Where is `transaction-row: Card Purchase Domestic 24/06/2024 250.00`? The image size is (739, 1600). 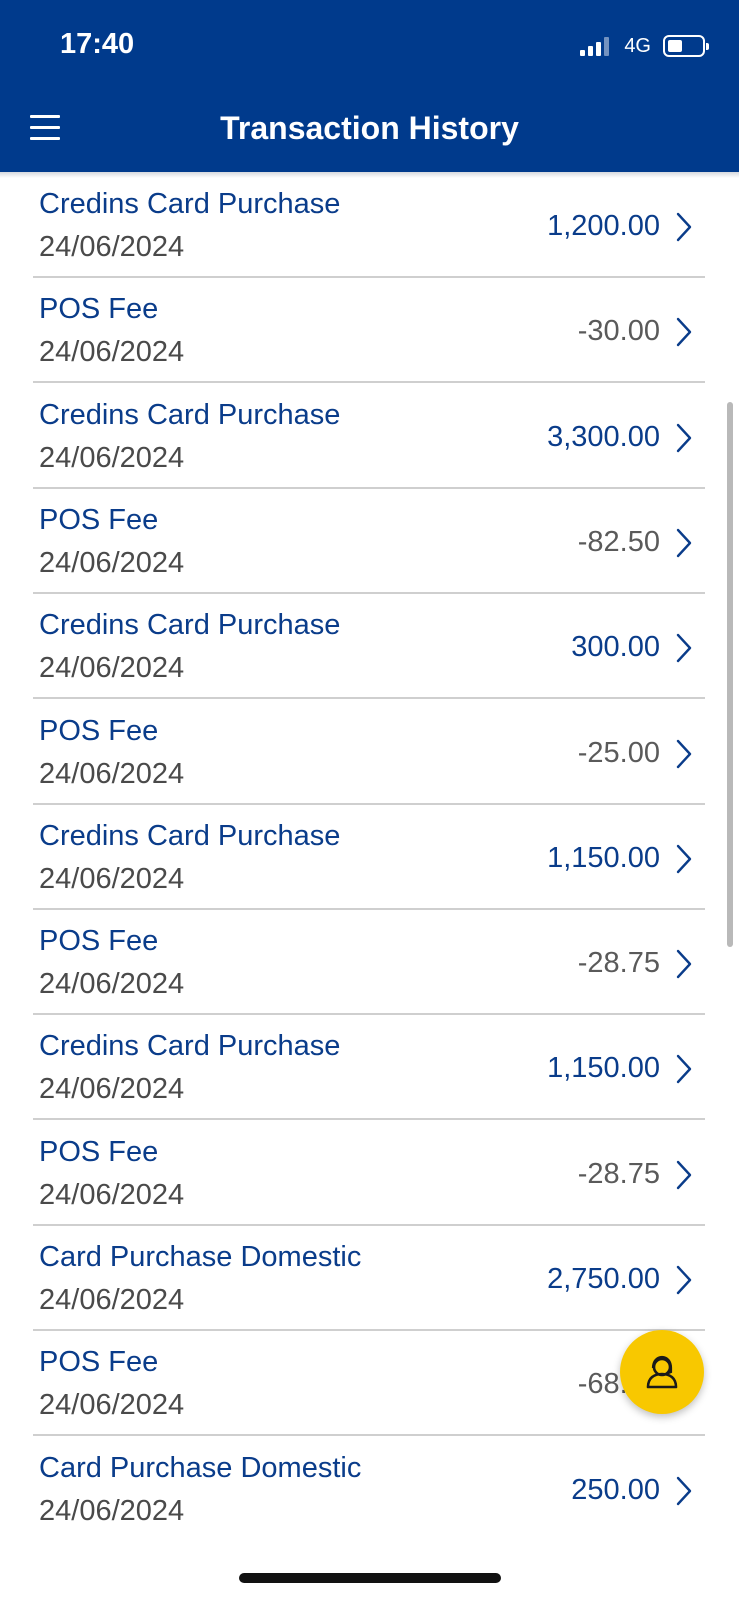 transaction-row: Card Purchase Domestic 24/06/2024 250.00 is located at coordinates (369, 1485).